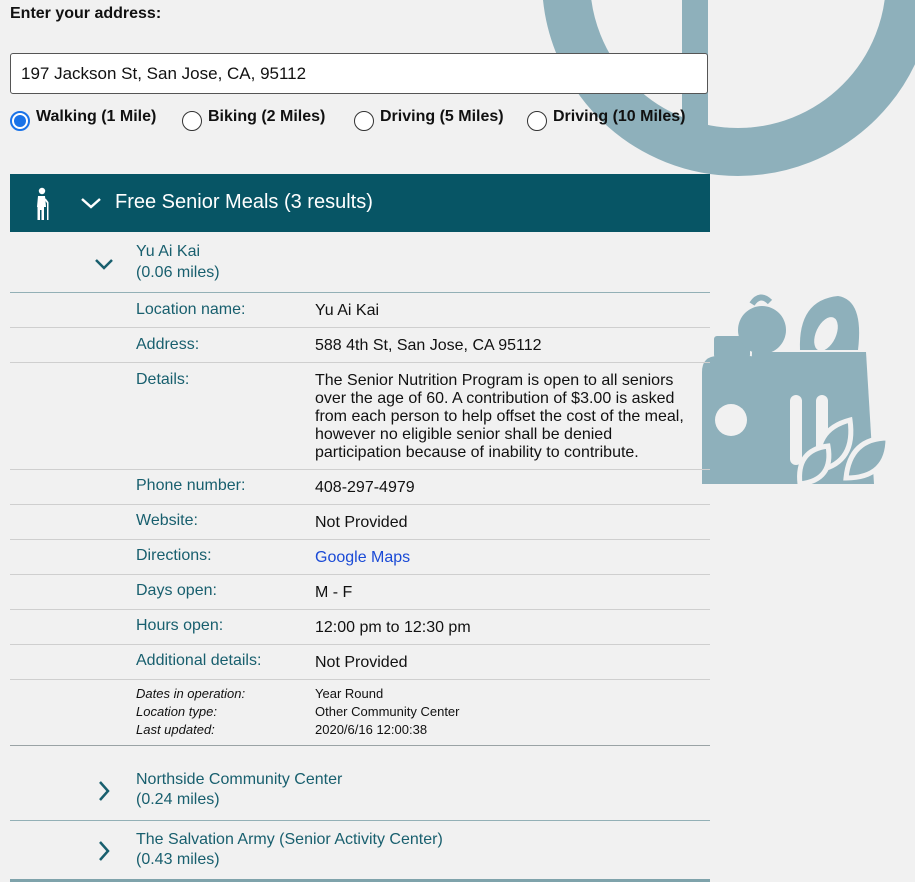 This screenshot has width=915, height=882. Describe the element at coordinates (349, 693) in the screenshot. I see `meta-value: Year Round` at that location.